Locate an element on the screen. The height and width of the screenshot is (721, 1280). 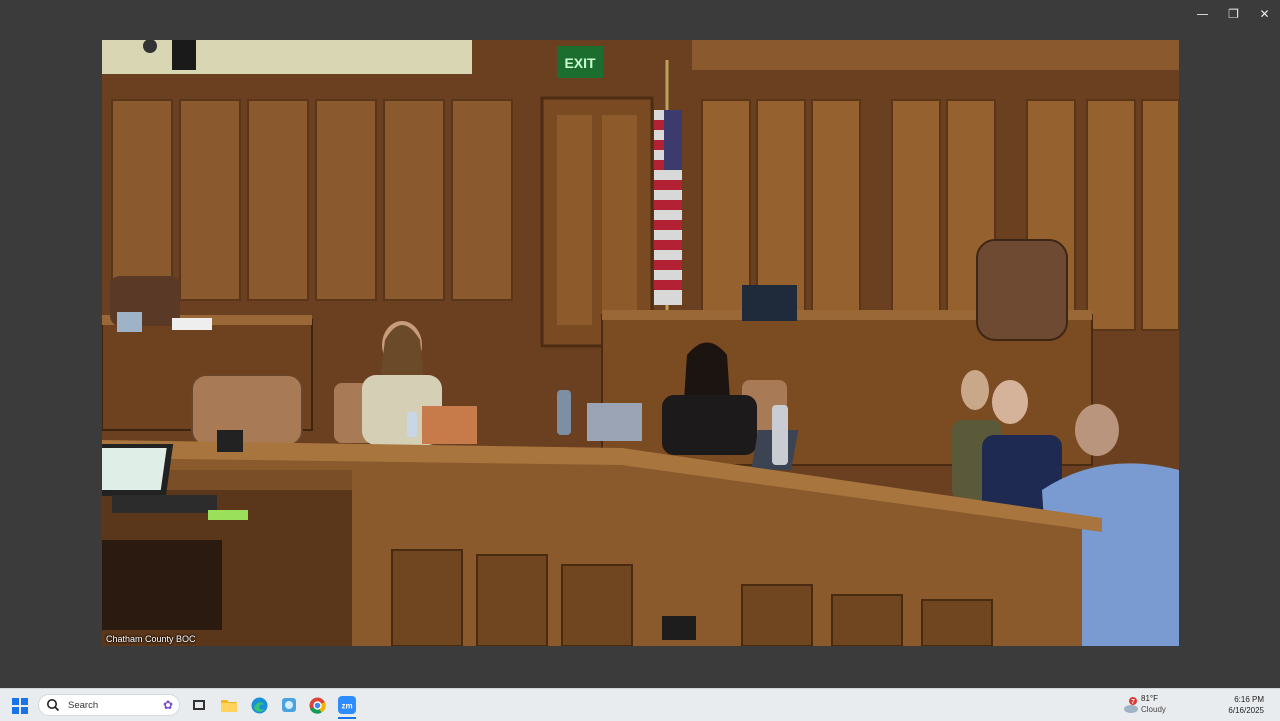
minimize-button: — is located at coordinates (1202, 14).